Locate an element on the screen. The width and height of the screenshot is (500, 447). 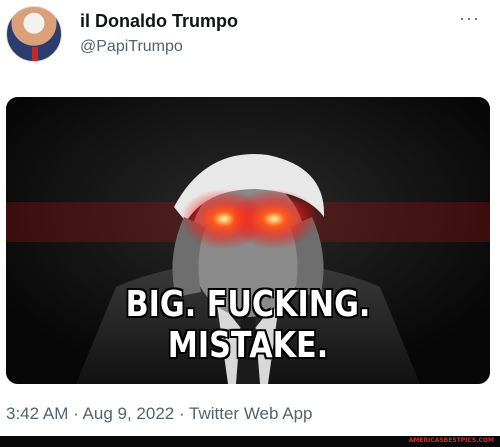
display-name: il Donaldo Trumpo is located at coordinates (159, 21).